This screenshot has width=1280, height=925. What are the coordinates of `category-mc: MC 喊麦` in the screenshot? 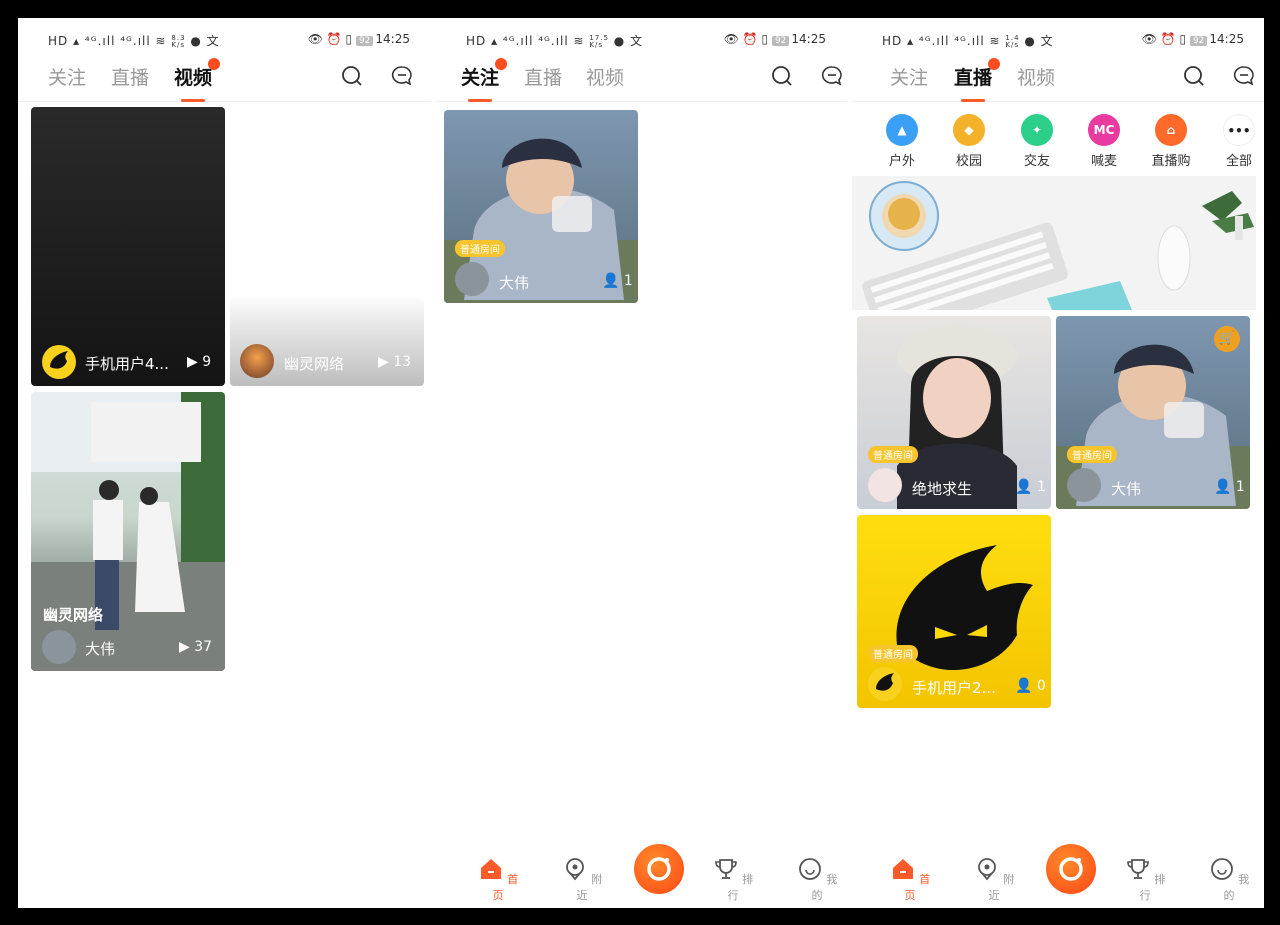 It's located at (1104, 141).